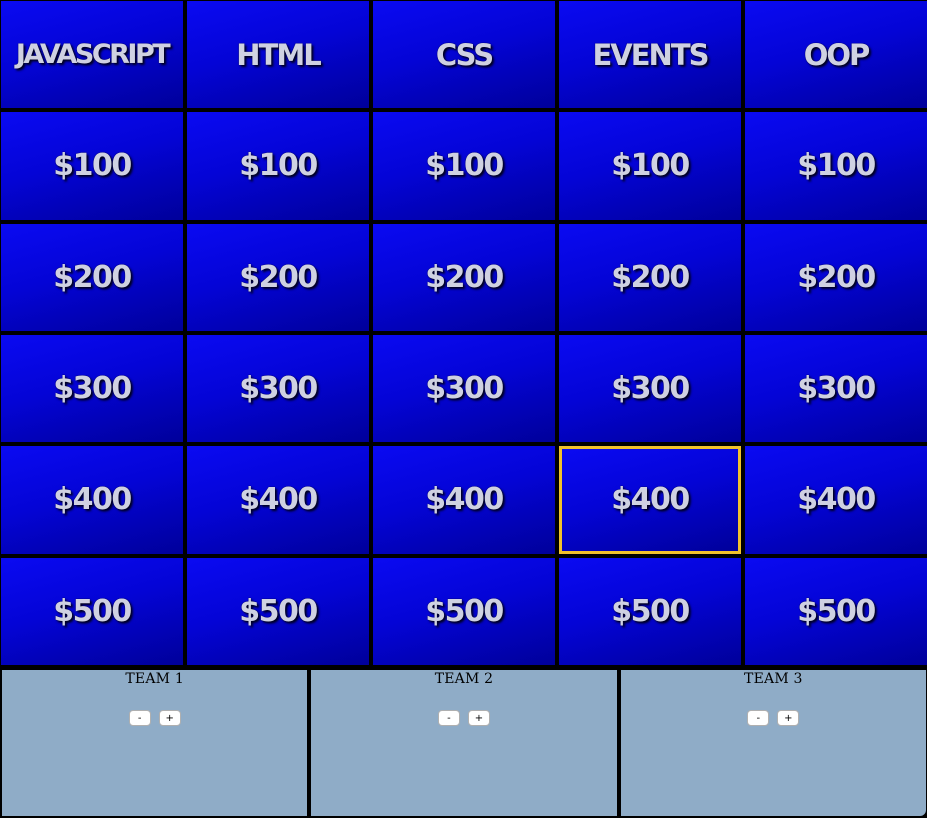 This screenshot has height=818, width=927. Describe the element at coordinates (278, 55) in the screenshot. I see `category-html: HTML` at that location.